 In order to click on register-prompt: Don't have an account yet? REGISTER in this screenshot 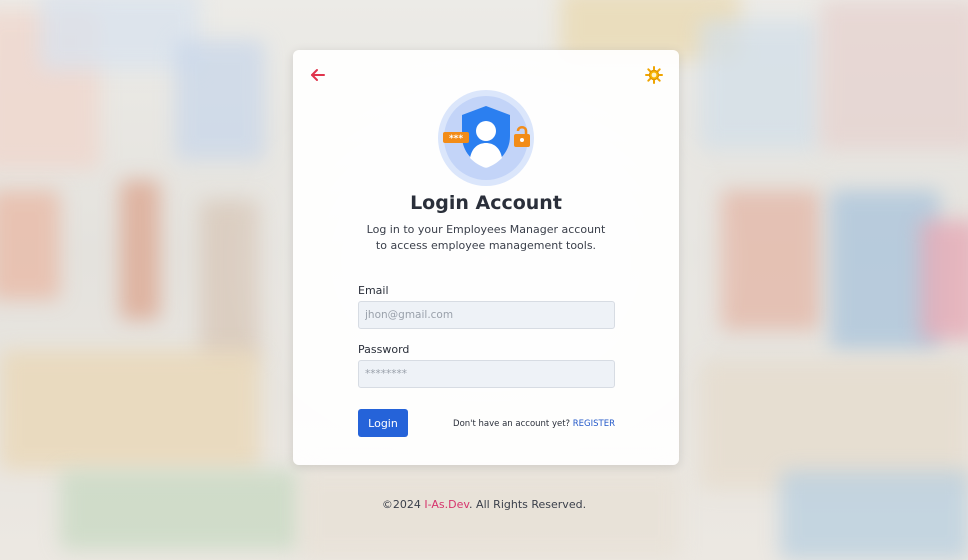, I will do `click(534, 424)`.